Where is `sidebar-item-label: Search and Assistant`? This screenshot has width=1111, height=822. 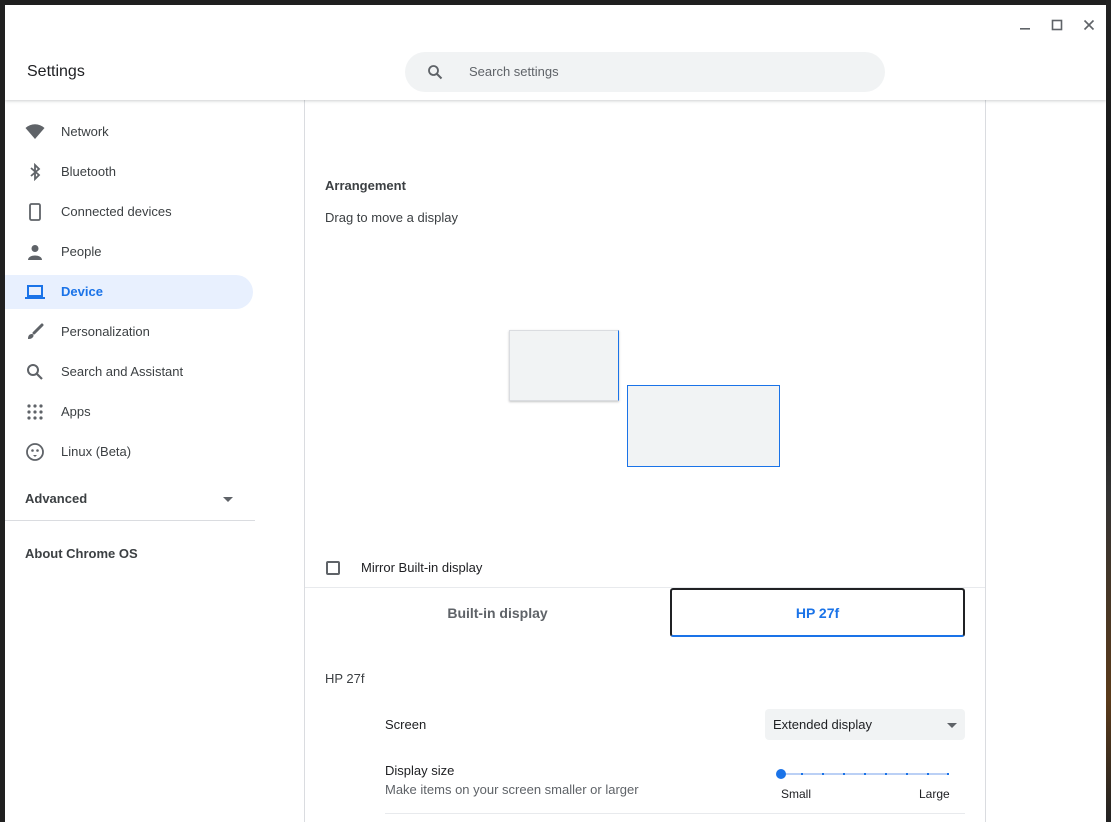 sidebar-item-label: Search and Assistant is located at coordinates (122, 371).